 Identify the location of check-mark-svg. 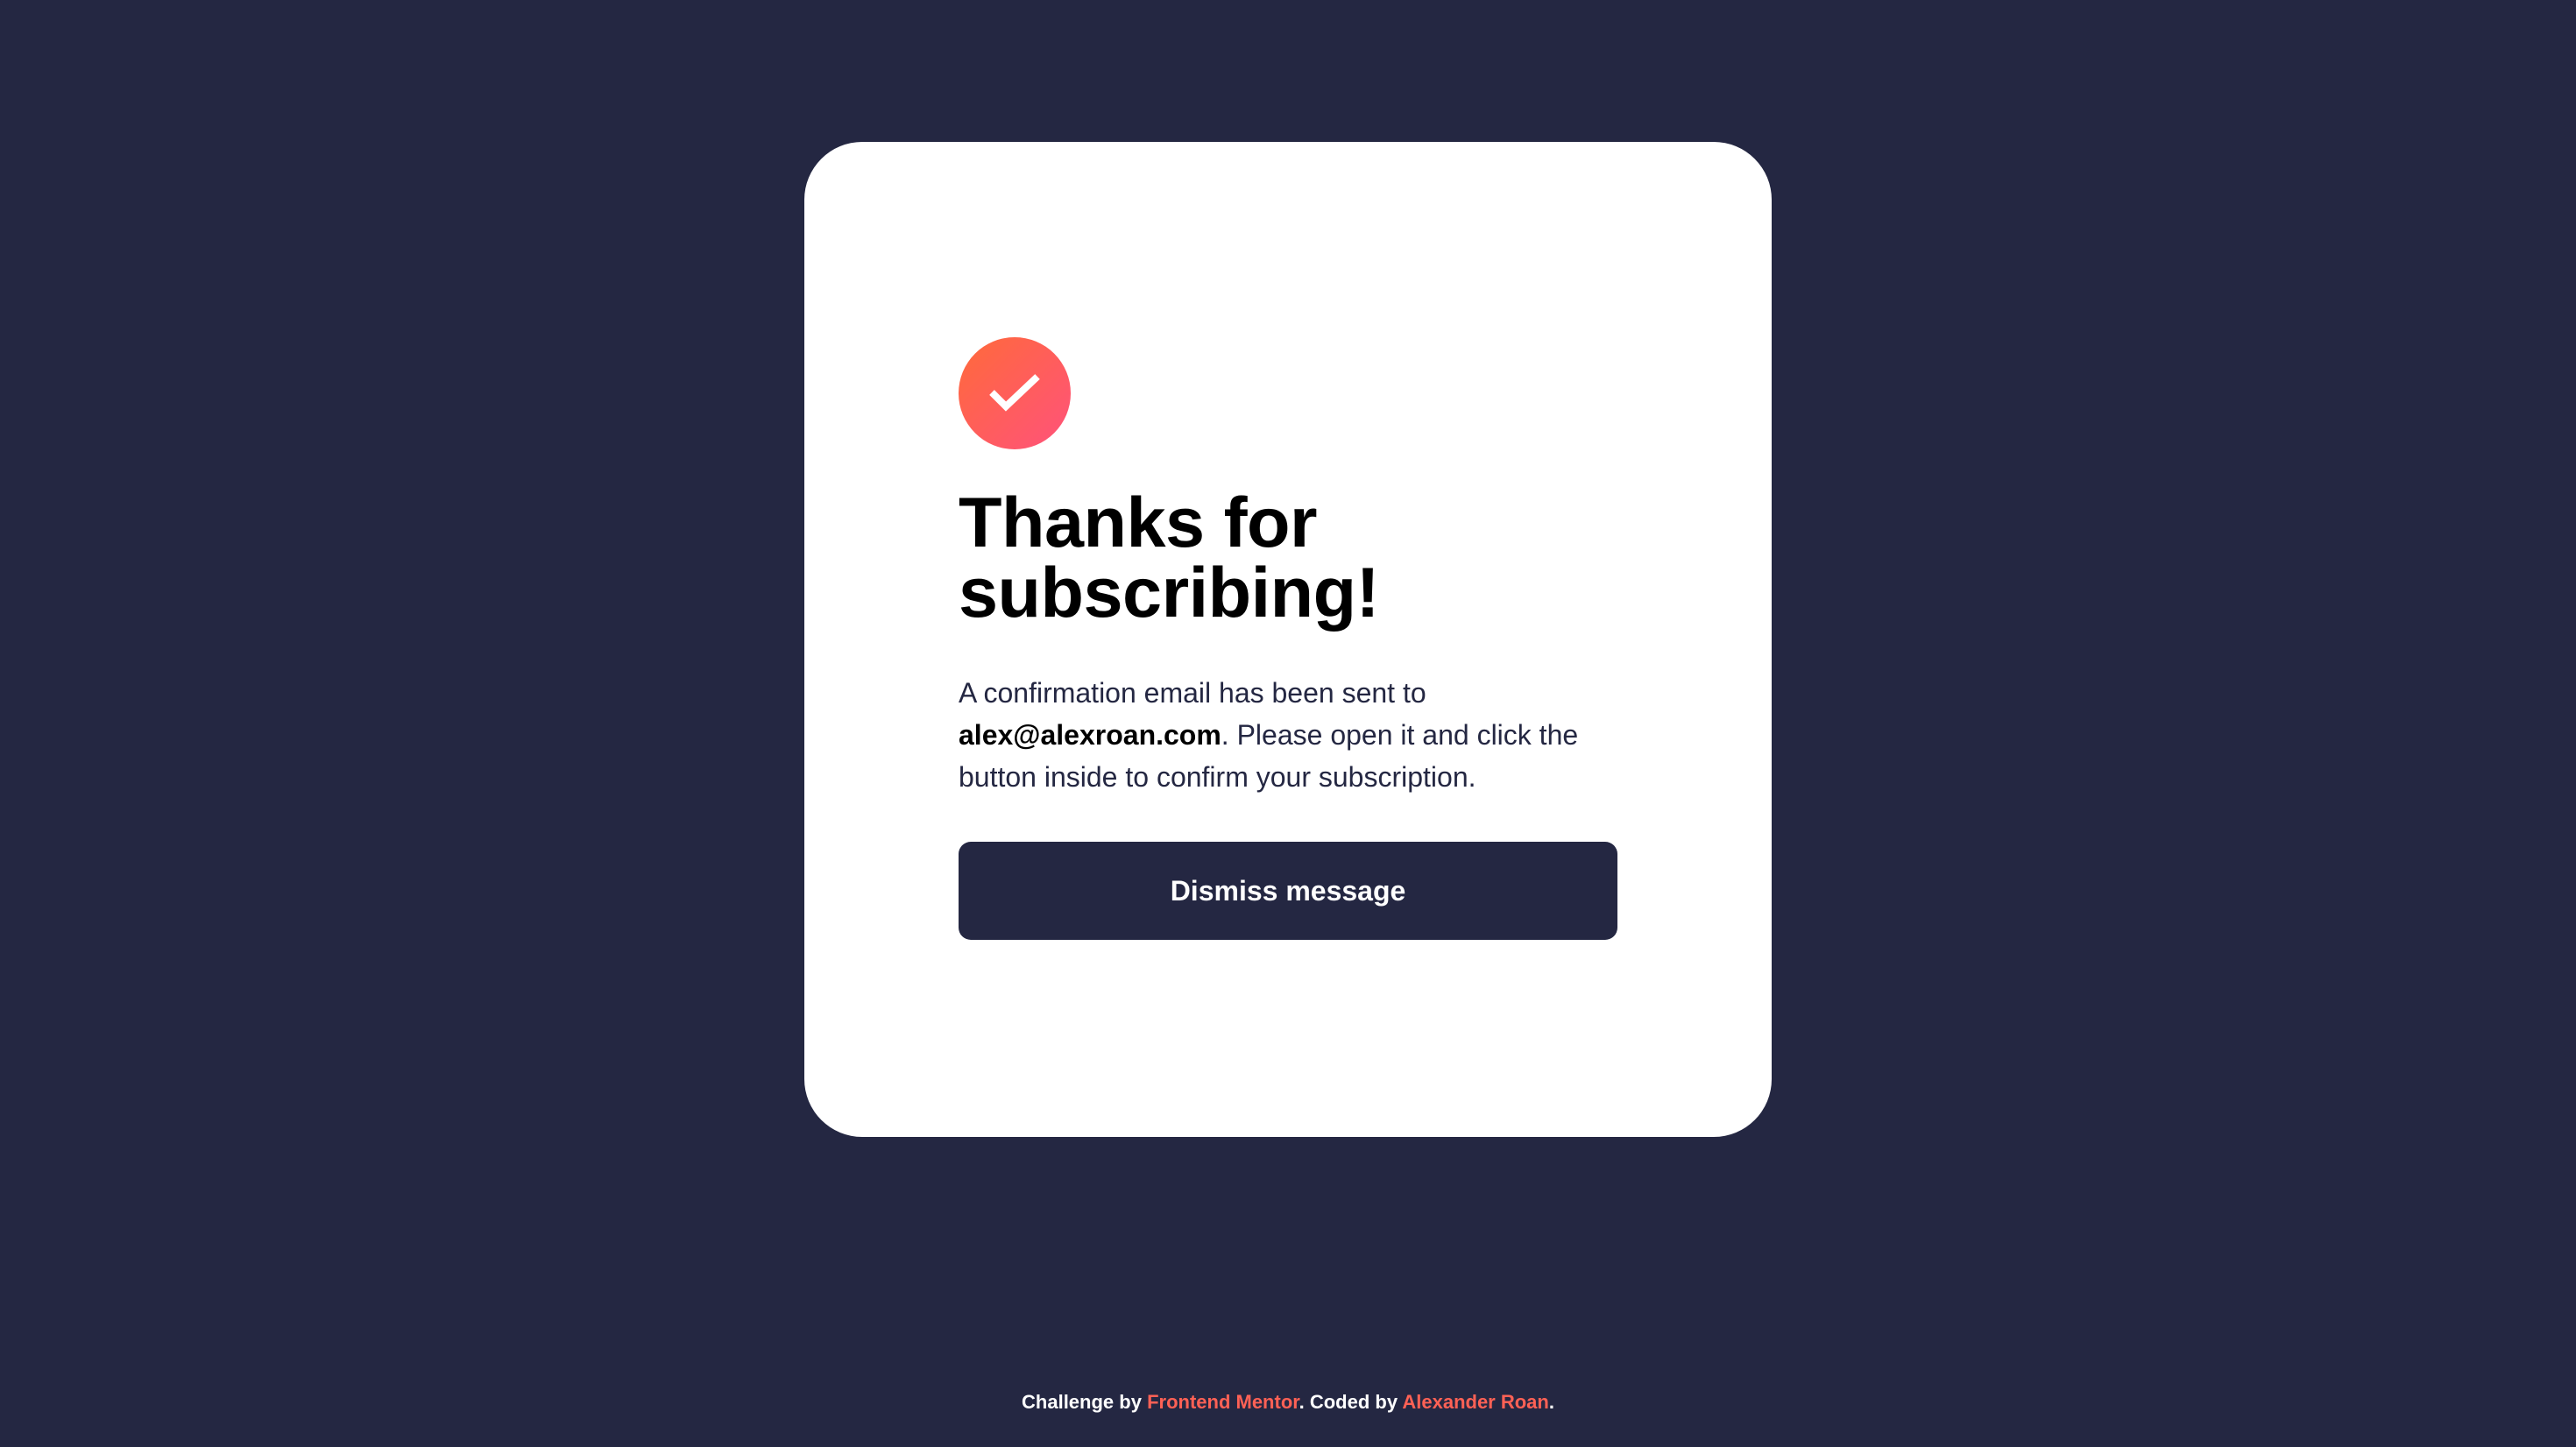
(1014, 393).